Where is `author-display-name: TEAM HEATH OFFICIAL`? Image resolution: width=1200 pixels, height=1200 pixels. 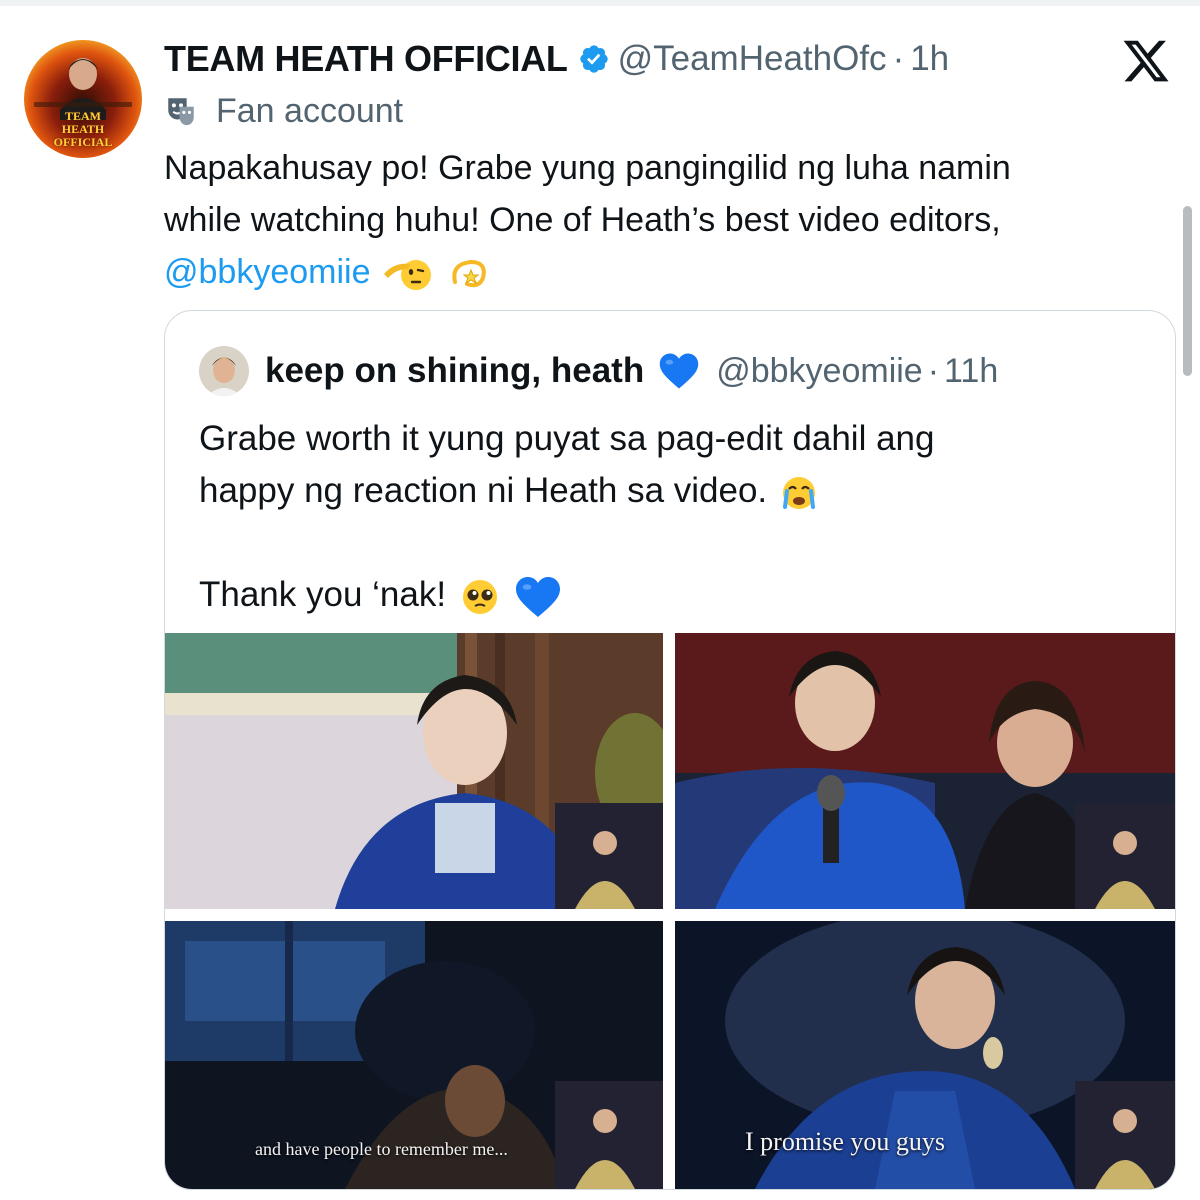 author-display-name: TEAM HEATH OFFICIAL is located at coordinates (366, 59).